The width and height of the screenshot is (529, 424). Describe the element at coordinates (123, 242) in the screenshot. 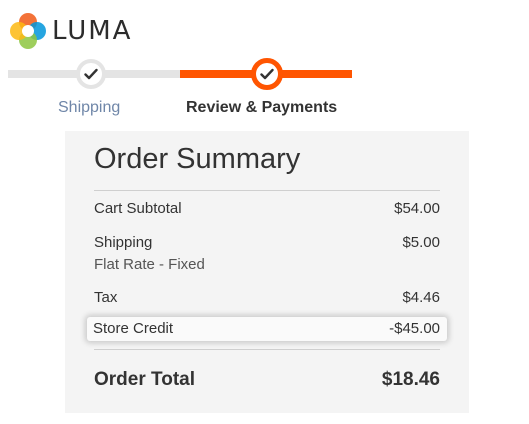

I see `shipping-label: Shipping` at that location.